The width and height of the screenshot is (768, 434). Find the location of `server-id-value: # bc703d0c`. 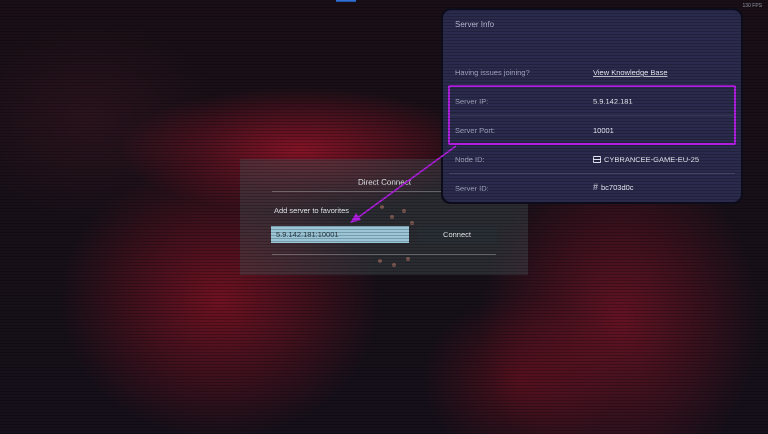

server-id-value: # bc703d0c is located at coordinates (613, 187).